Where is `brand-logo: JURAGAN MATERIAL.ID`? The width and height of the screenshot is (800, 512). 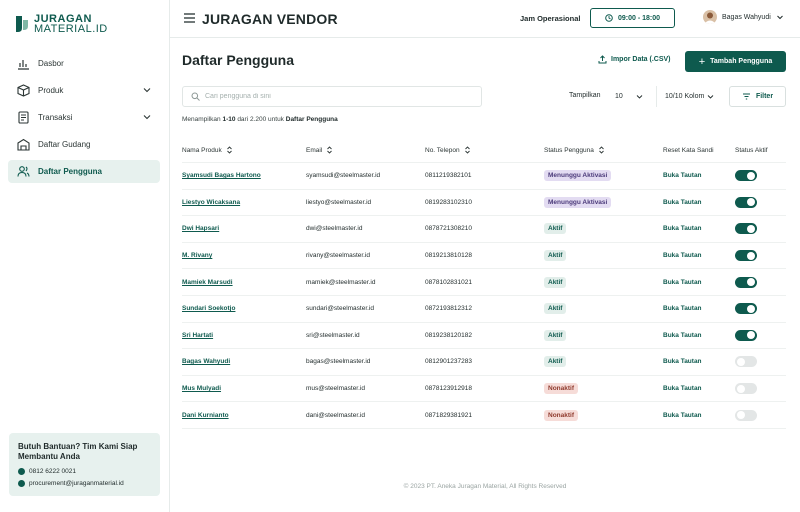 brand-logo: JURAGAN MATERIAL.ID is located at coordinates (61, 24).